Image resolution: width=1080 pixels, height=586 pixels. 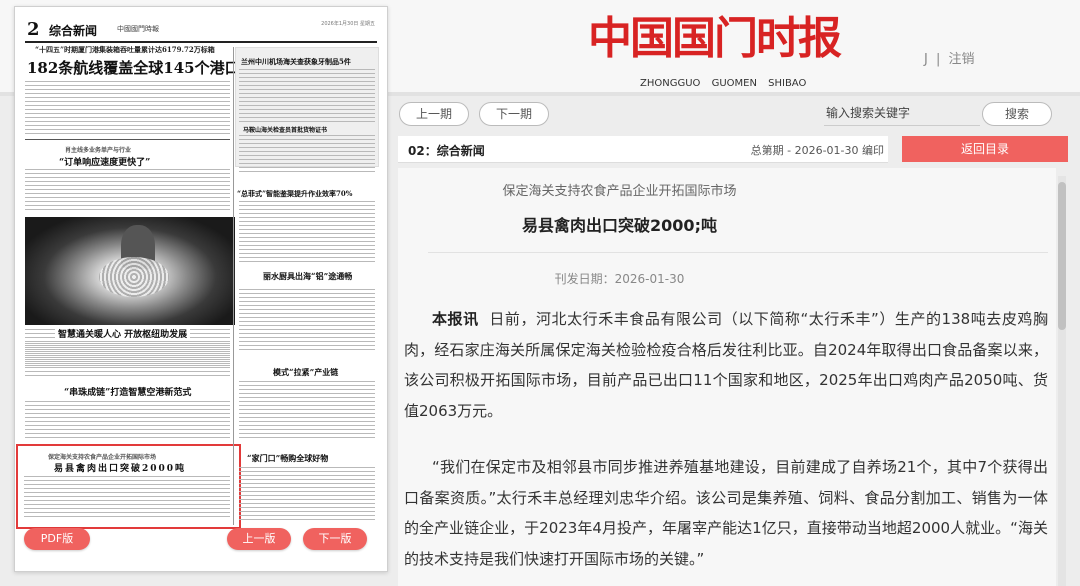 I want to click on column-divider, so click(x=233, y=286).